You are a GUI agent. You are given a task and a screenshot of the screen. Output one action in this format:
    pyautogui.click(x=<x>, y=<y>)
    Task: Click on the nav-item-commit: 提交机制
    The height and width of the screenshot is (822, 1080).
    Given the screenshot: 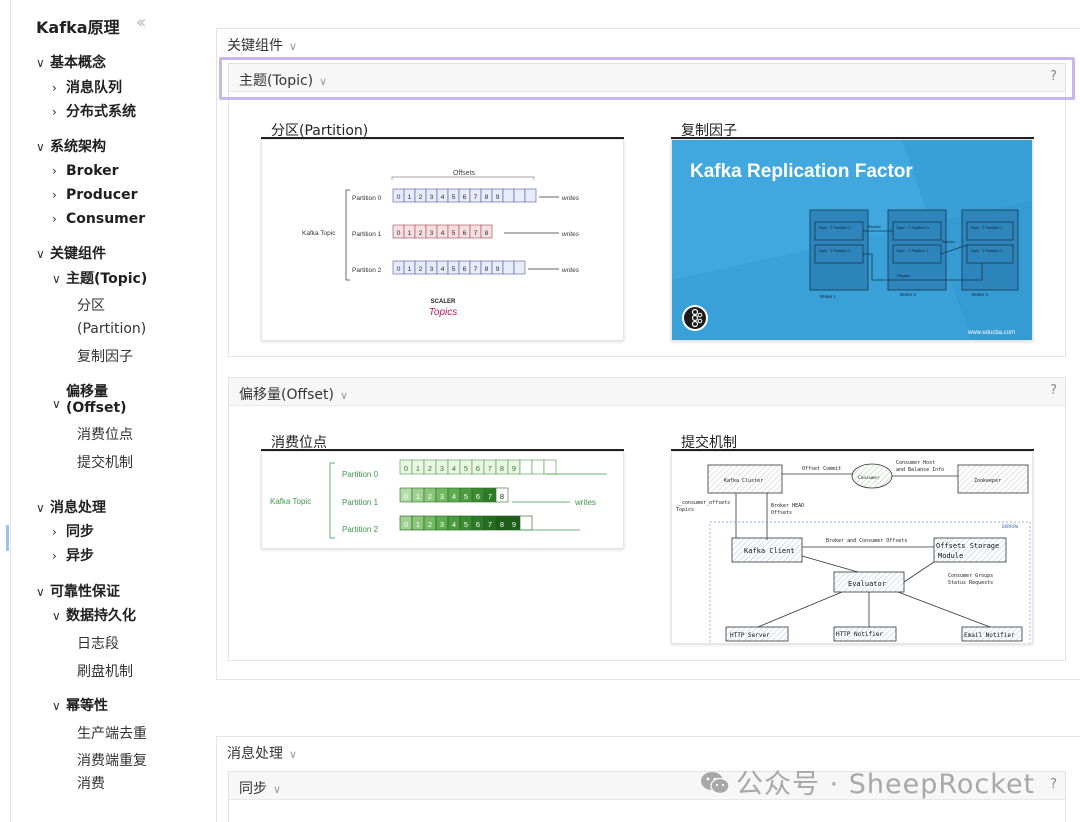 What is the action you would take?
    pyautogui.click(x=105, y=463)
    